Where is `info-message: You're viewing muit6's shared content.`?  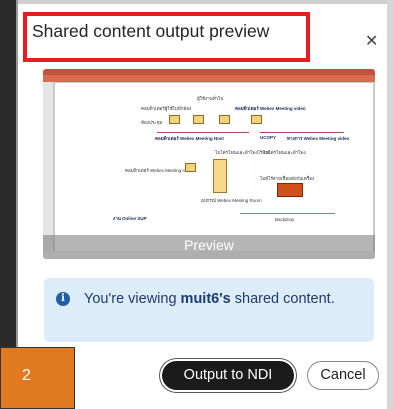 info-message: You're viewing muit6's shared content. is located at coordinates (219, 299).